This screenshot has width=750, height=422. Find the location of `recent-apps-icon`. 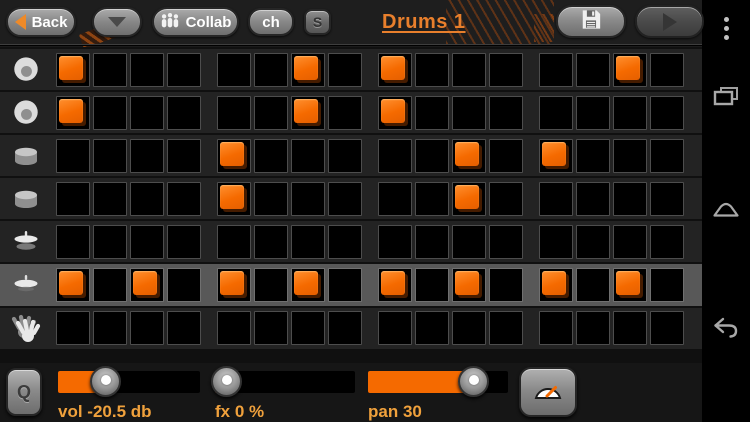

recent-apps-icon is located at coordinates (726, 97).